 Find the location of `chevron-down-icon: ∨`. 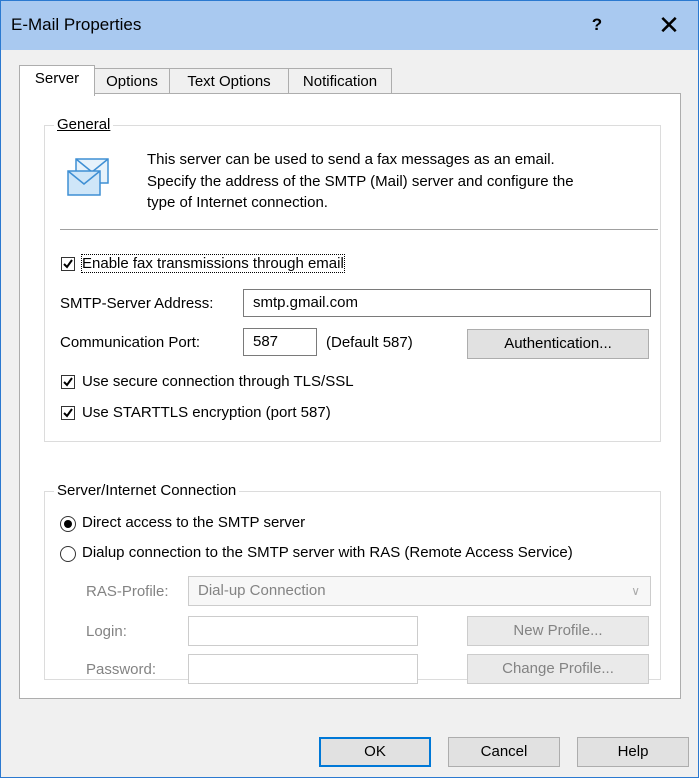

chevron-down-icon: ∨ is located at coordinates (635, 591).